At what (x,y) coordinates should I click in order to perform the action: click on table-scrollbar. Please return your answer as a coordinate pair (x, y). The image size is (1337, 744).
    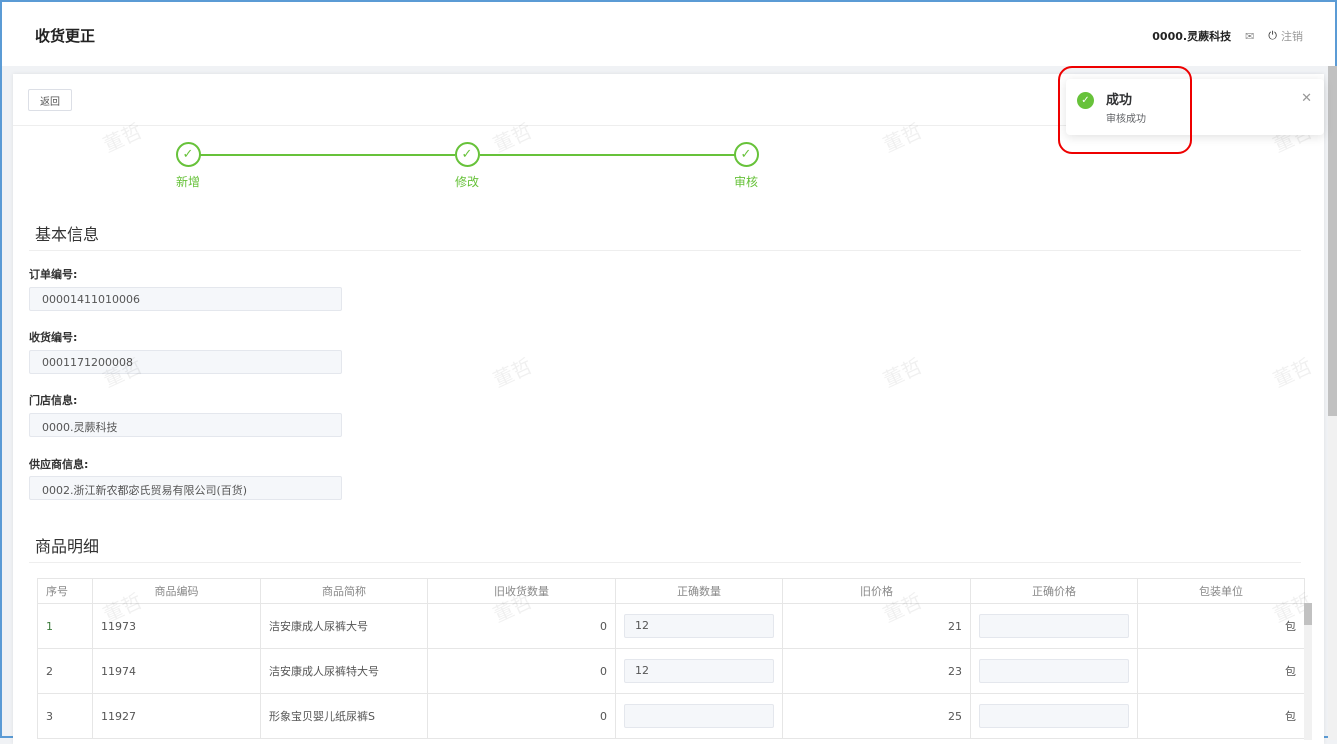
    Looking at the image, I should click on (1308, 671).